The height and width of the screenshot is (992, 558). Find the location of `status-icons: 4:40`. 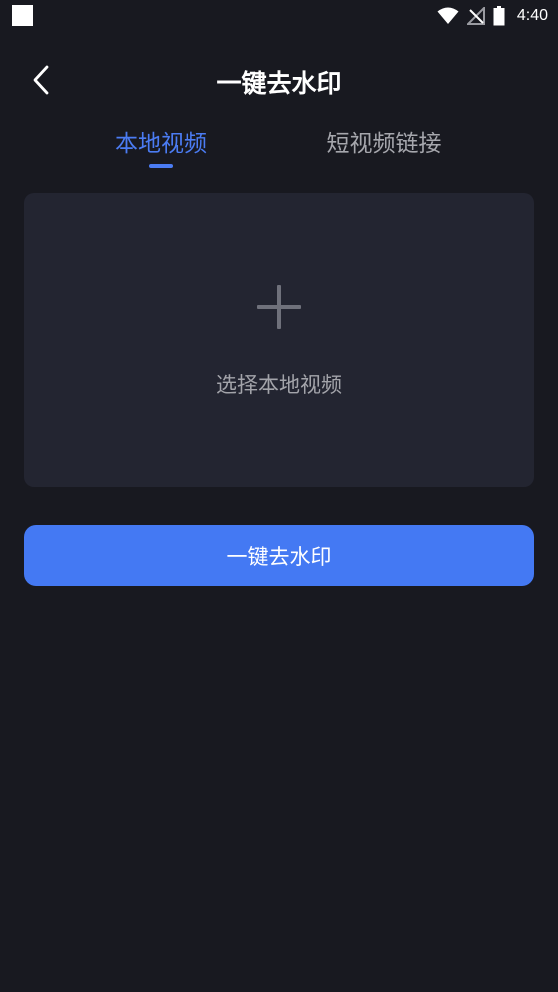

status-icons: 4:40 is located at coordinates (492, 16).